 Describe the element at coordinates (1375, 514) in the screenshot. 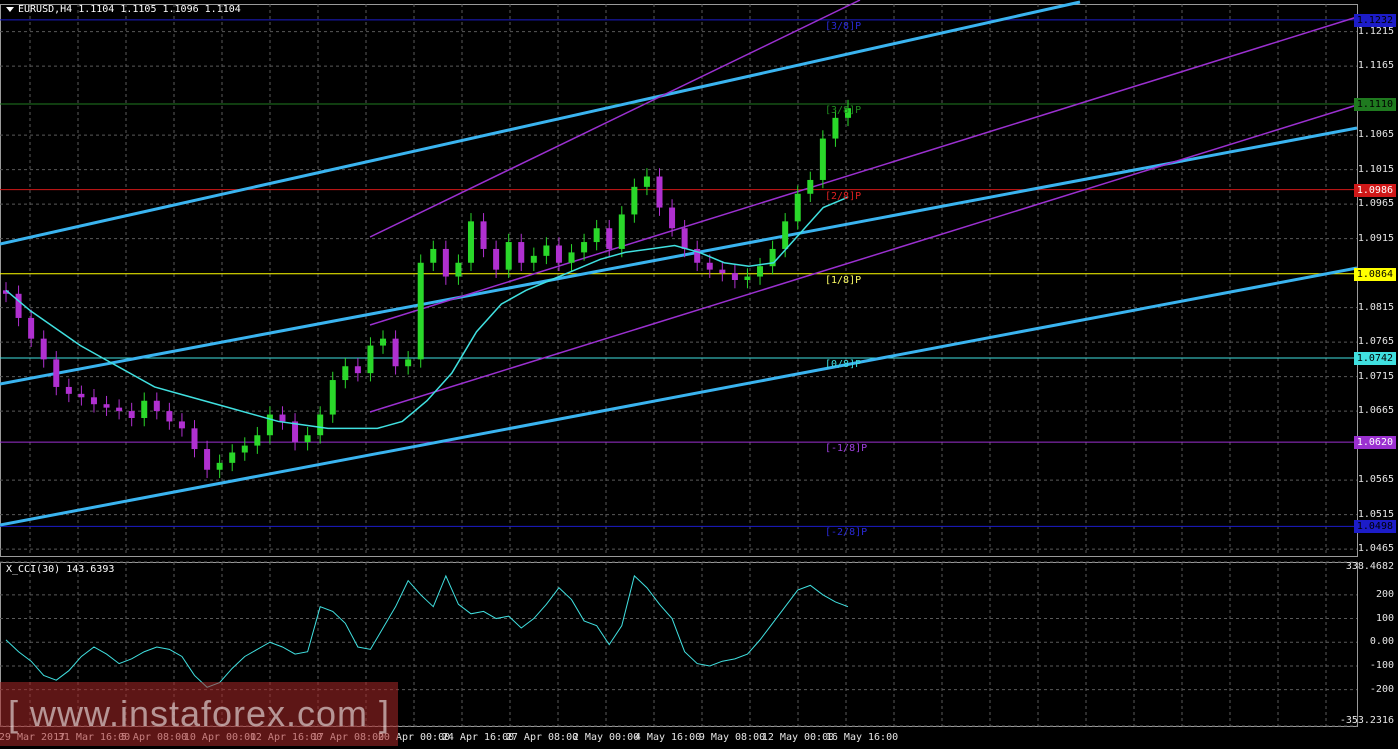

I see `price-tick-label: 1.0515` at that location.